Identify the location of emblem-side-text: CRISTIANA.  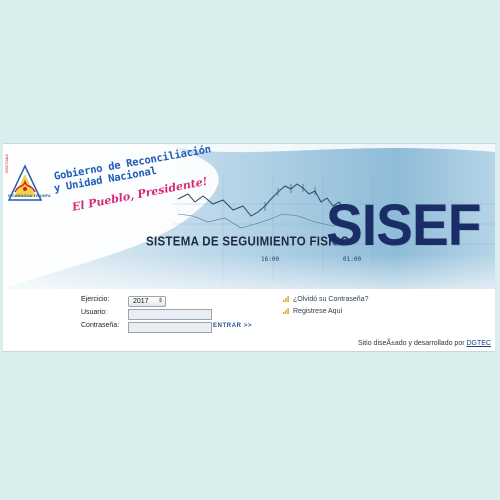
(7, 163).